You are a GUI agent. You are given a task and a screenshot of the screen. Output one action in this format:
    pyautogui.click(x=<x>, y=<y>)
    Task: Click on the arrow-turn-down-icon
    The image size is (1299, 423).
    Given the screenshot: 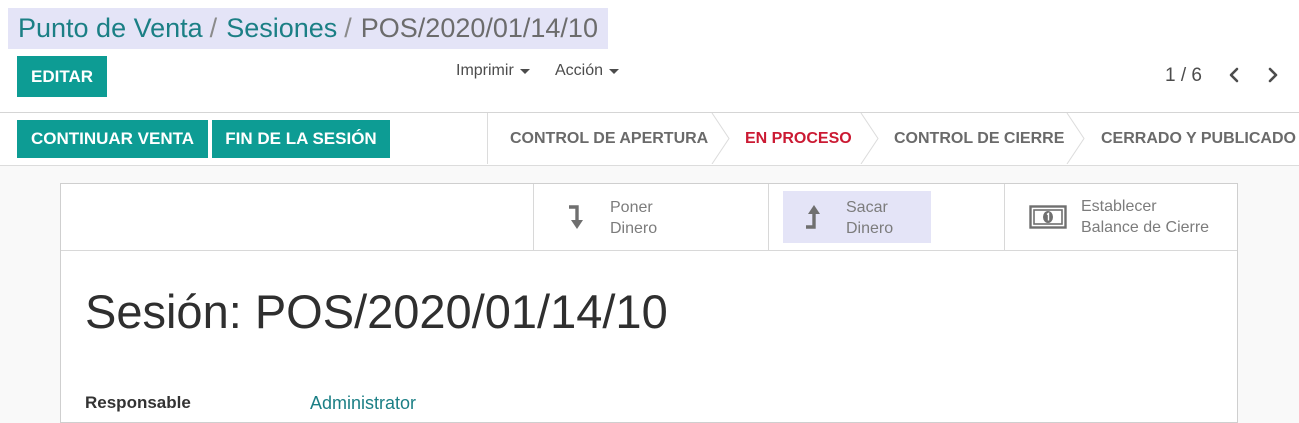 What is the action you would take?
    pyautogui.click(x=576, y=217)
    